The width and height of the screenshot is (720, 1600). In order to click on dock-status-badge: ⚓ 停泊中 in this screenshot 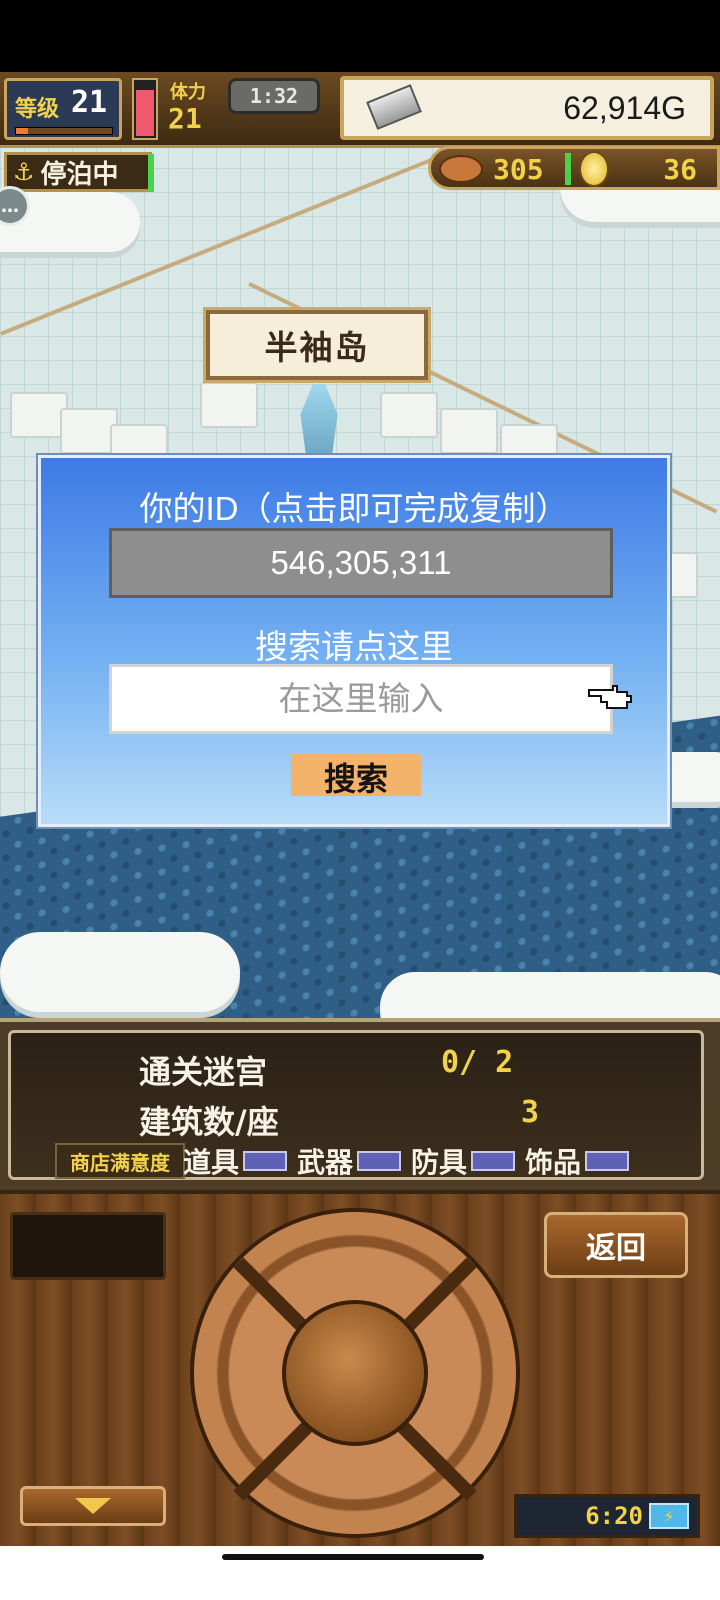, I will do `click(78, 172)`.